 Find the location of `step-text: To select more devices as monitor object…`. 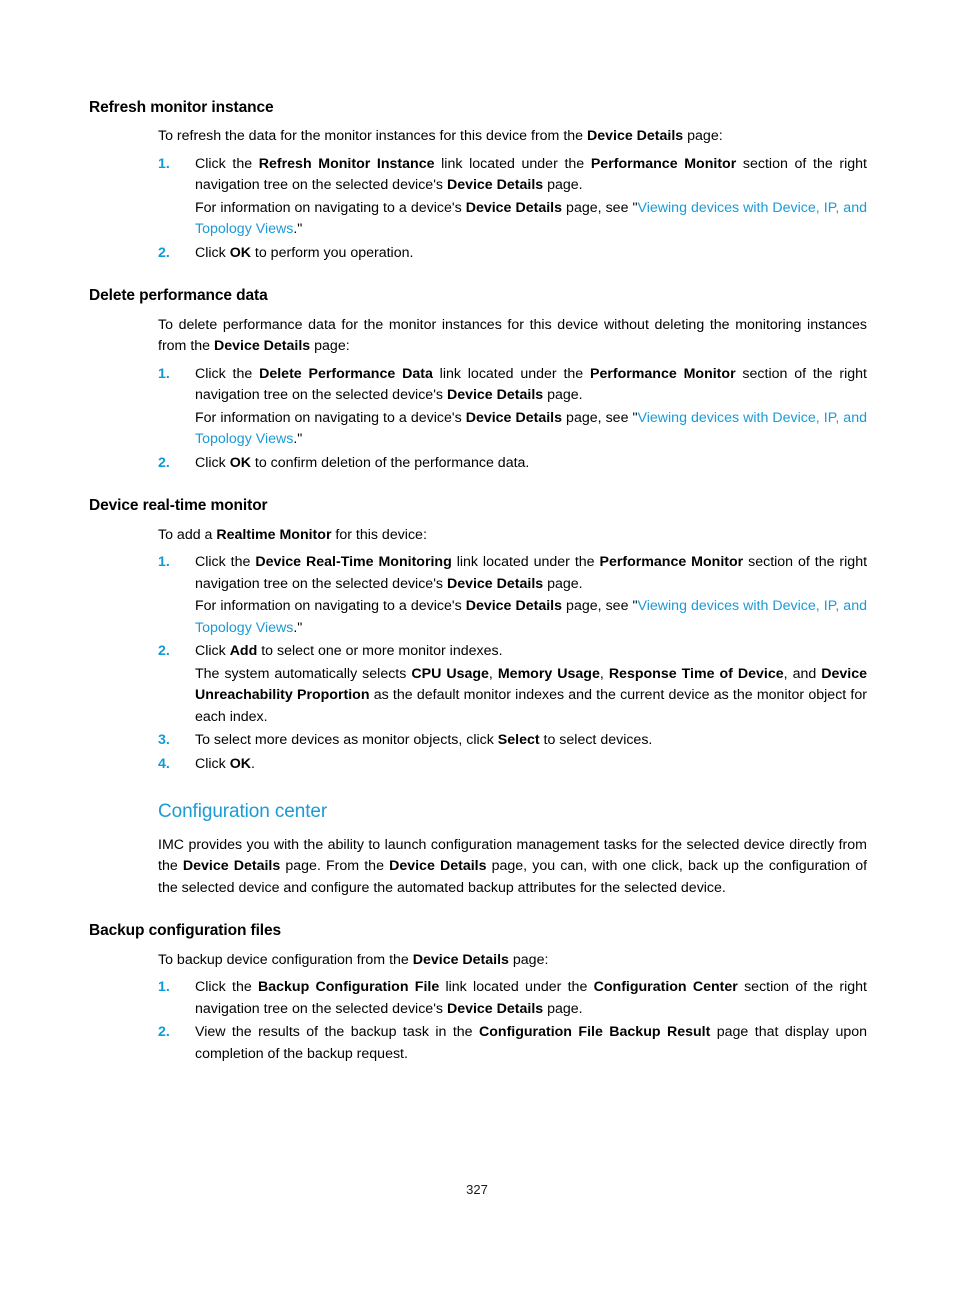

step-text: To select more devices as monitor object… is located at coordinates (531, 741).